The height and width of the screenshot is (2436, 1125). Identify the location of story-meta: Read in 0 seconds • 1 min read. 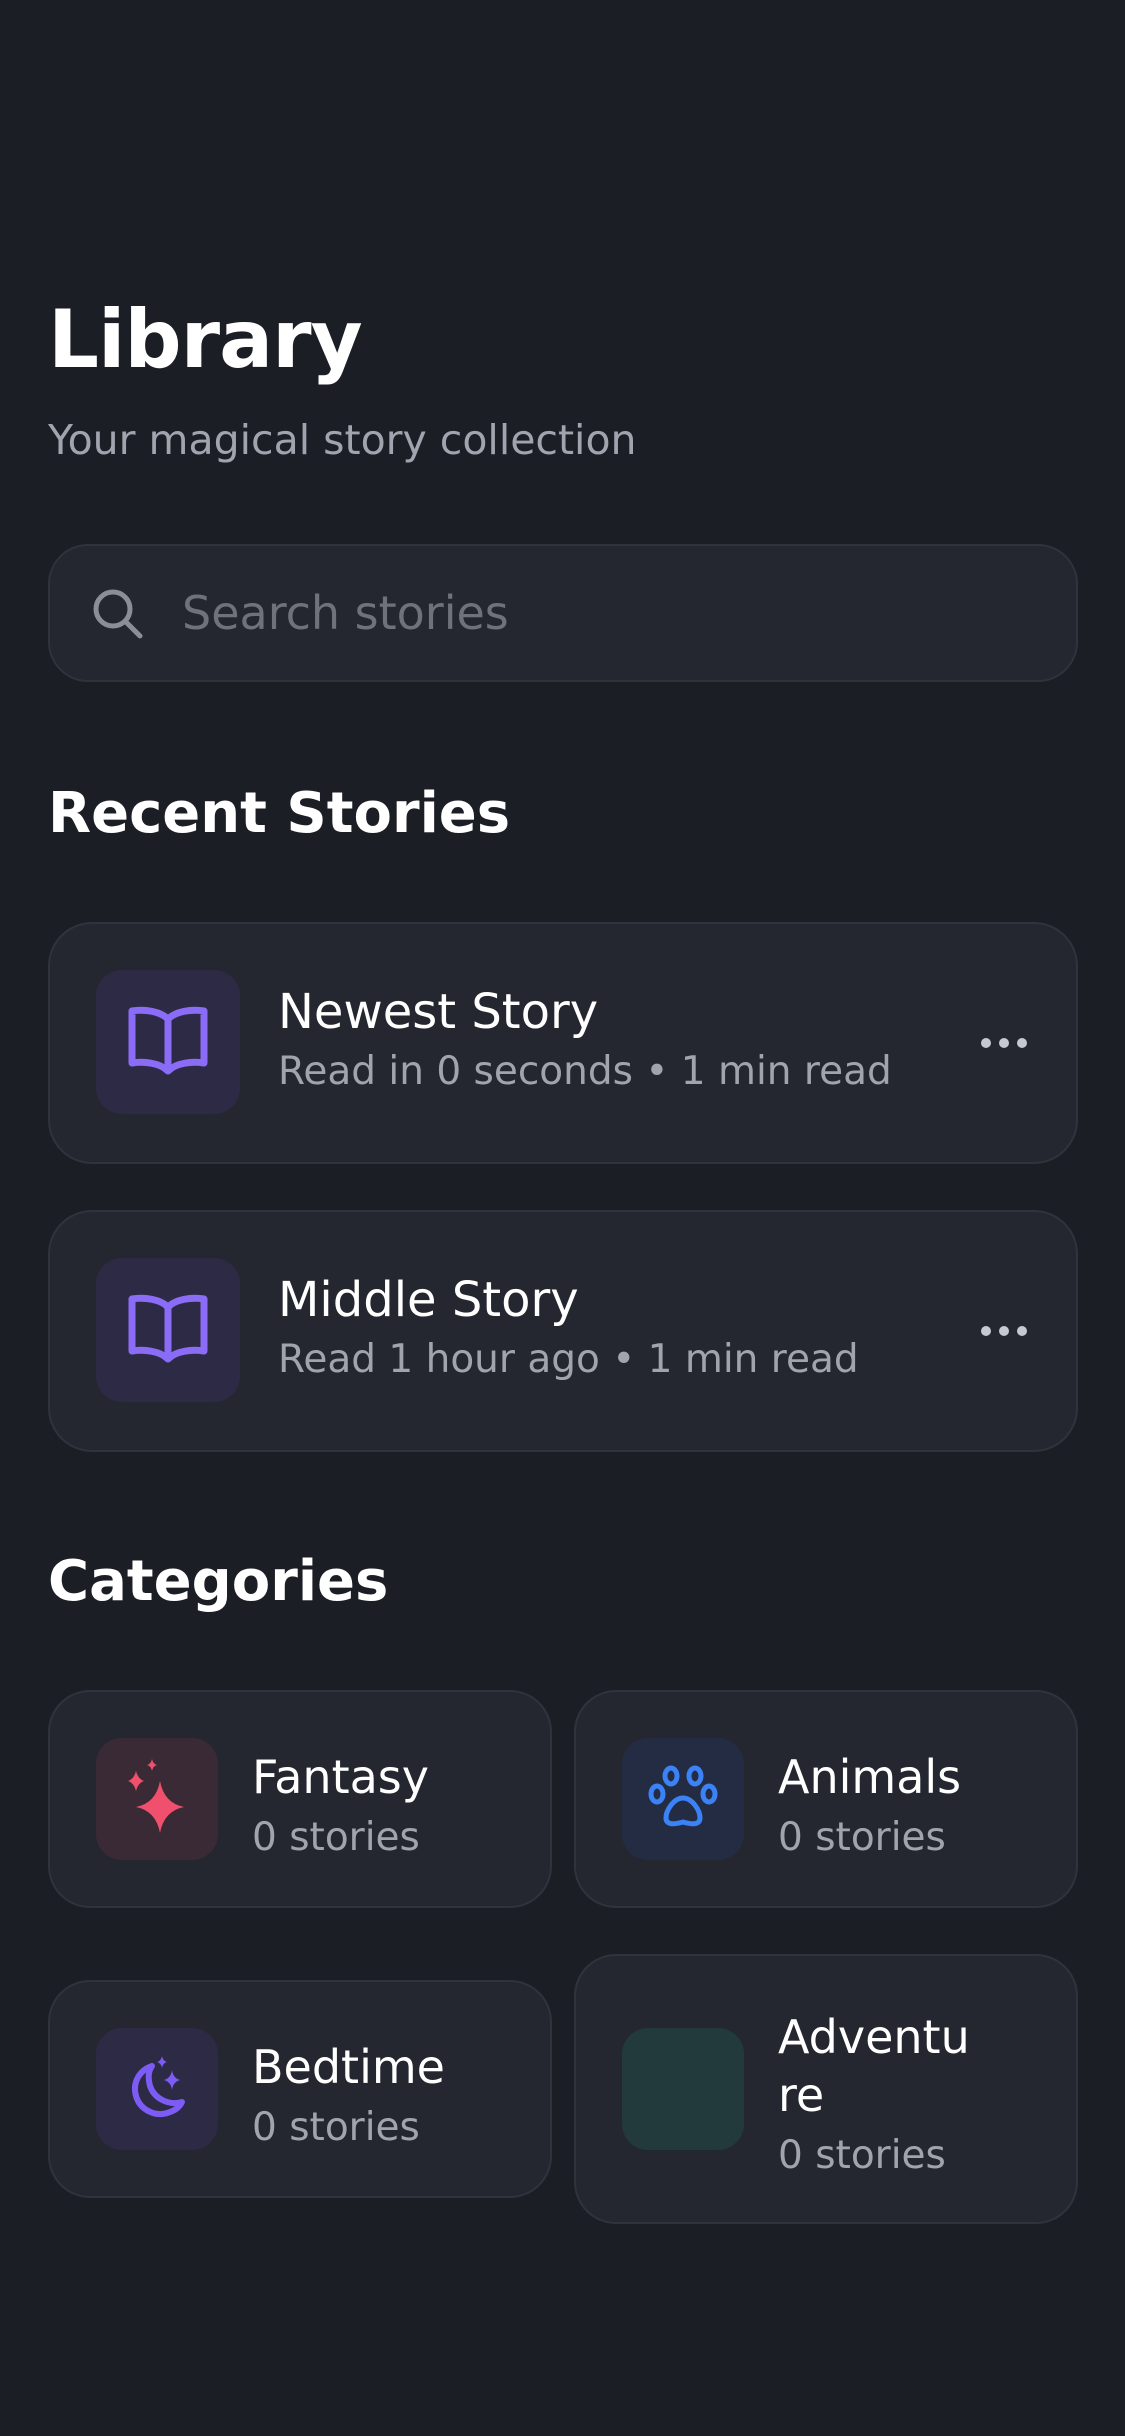
(585, 1071).